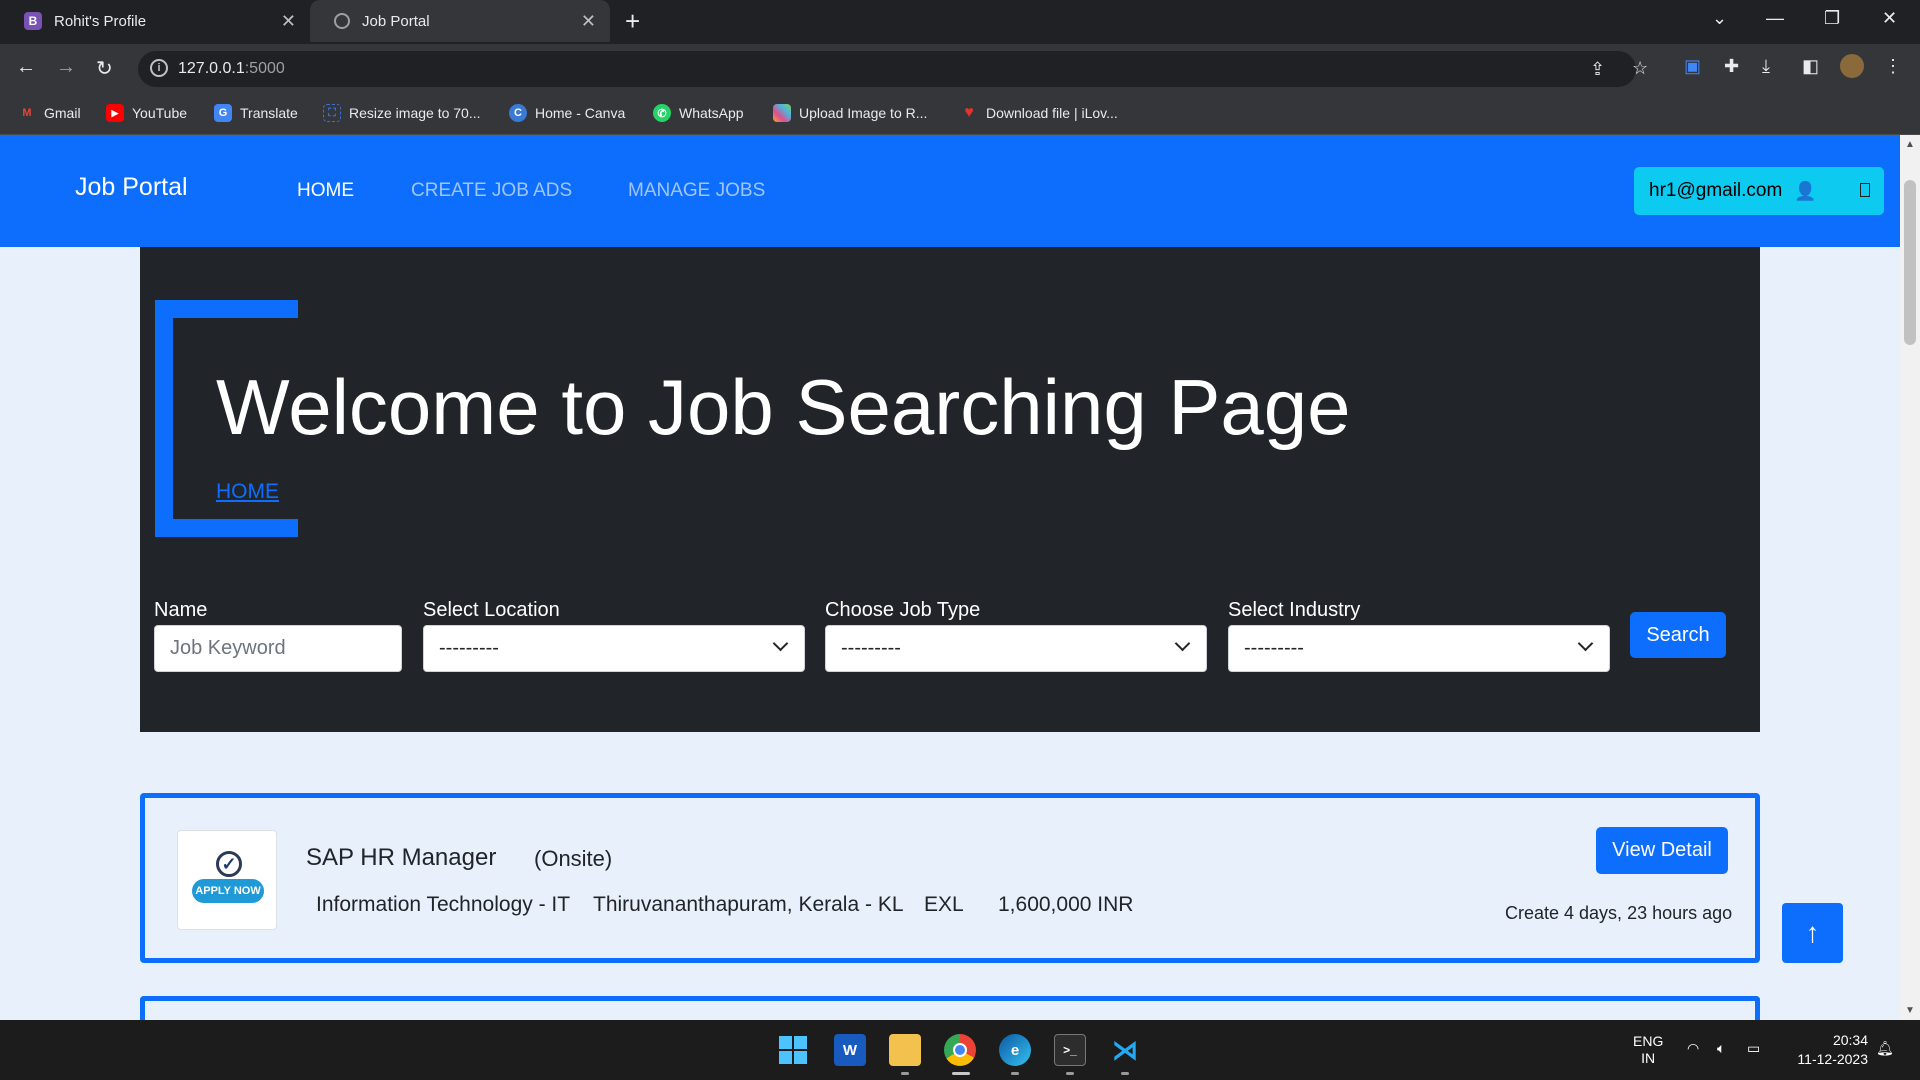 The height and width of the screenshot is (1080, 1920). Describe the element at coordinates (573, 858) in the screenshot. I see `job-mode: (Onsite)` at that location.